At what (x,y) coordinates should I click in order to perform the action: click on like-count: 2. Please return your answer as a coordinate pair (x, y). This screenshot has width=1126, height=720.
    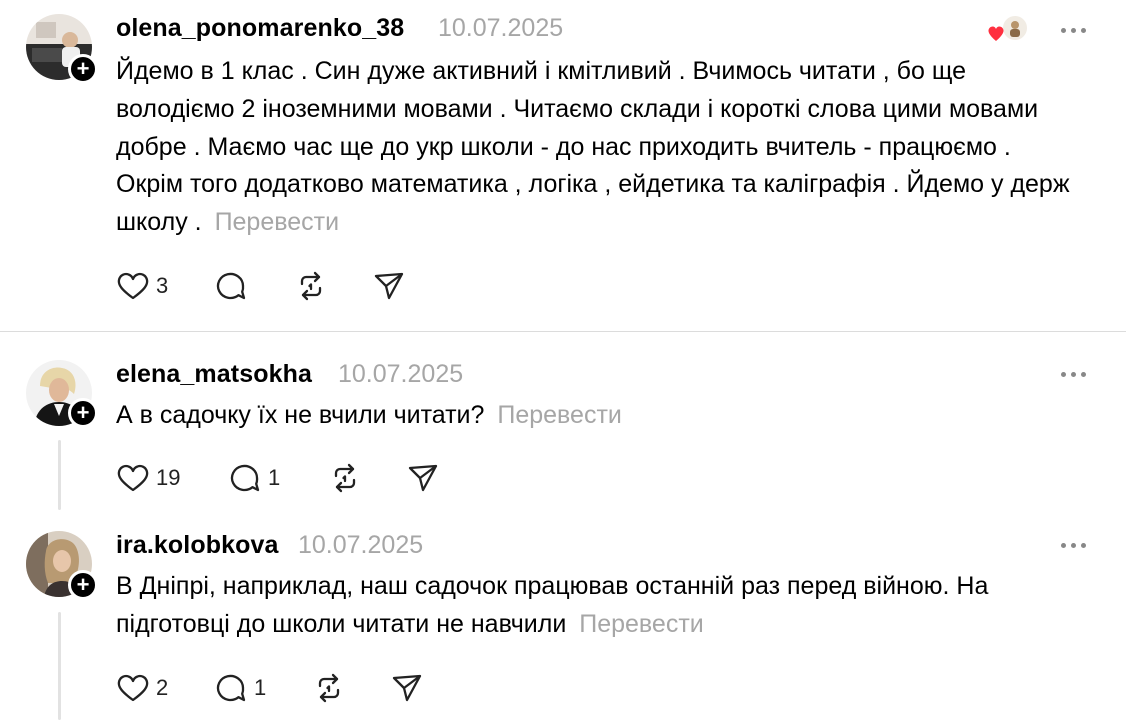
    Looking at the image, I should click on (162, 687).